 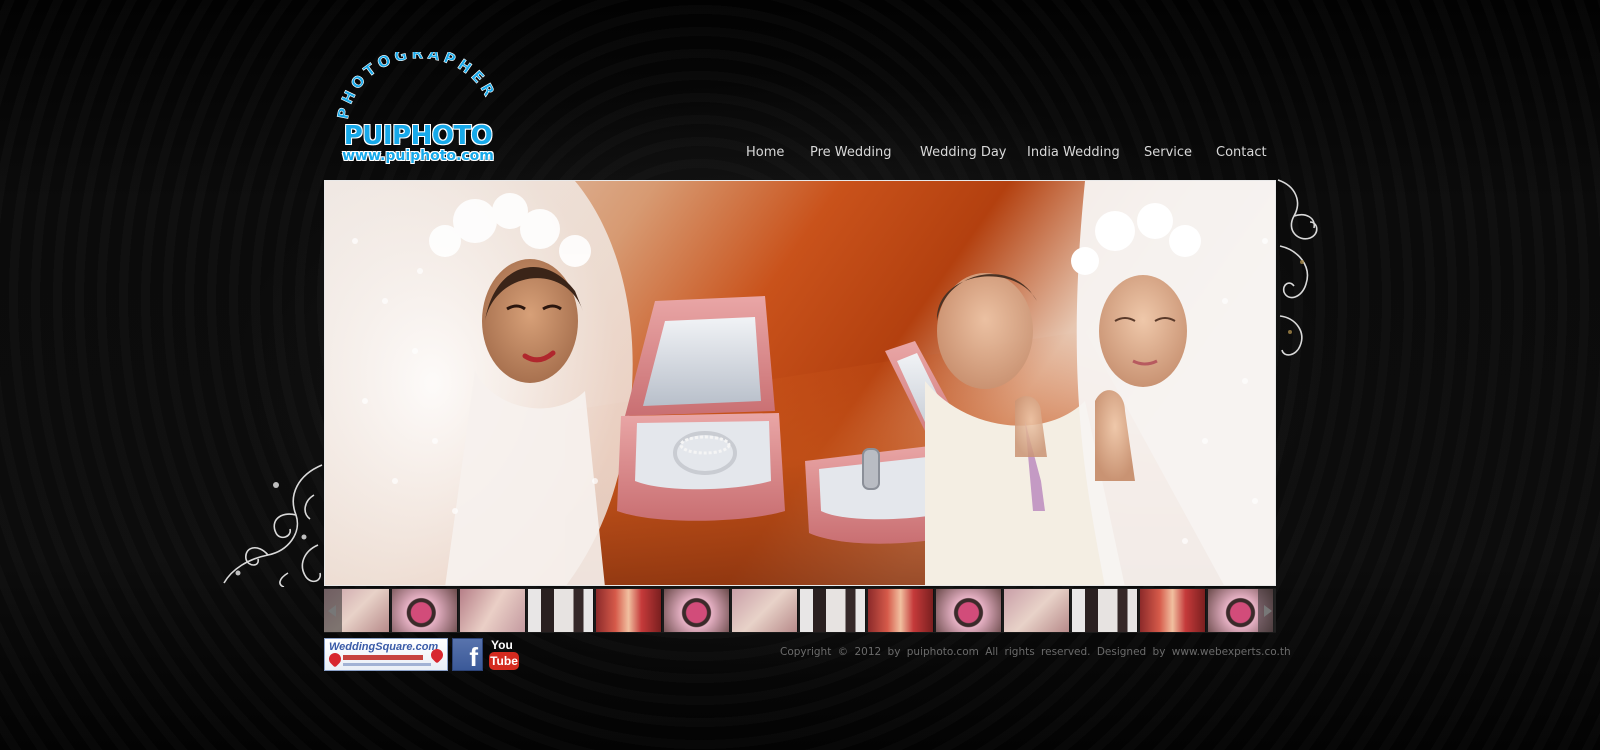 I want to click on chevron-right-icon, so click(x=1268, y=611).